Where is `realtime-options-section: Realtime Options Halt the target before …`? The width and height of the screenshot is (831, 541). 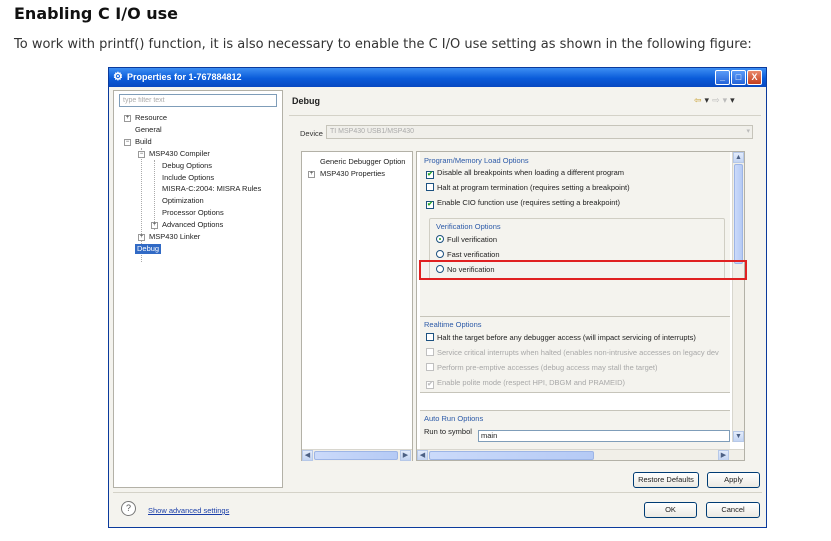
realtime-options-section: Realtime Options Halt the target before … is located at coordinates (575, 354).